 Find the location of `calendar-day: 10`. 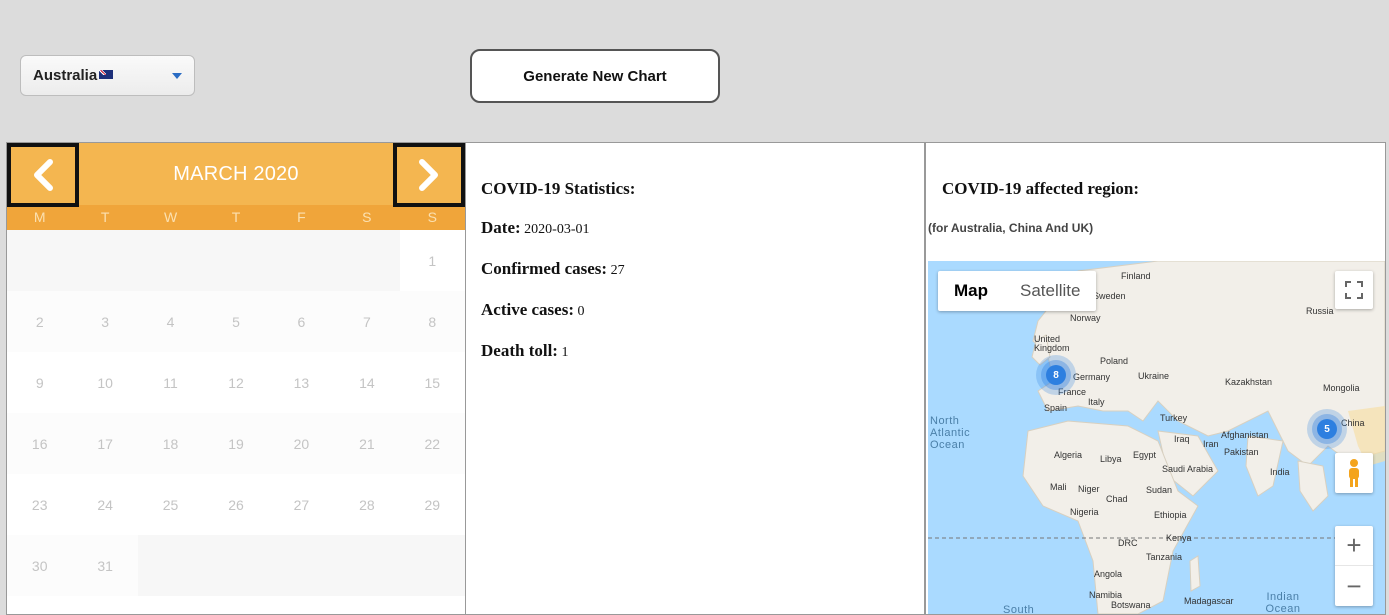

calendar-day: 10 is located at coordinates (104, 382).